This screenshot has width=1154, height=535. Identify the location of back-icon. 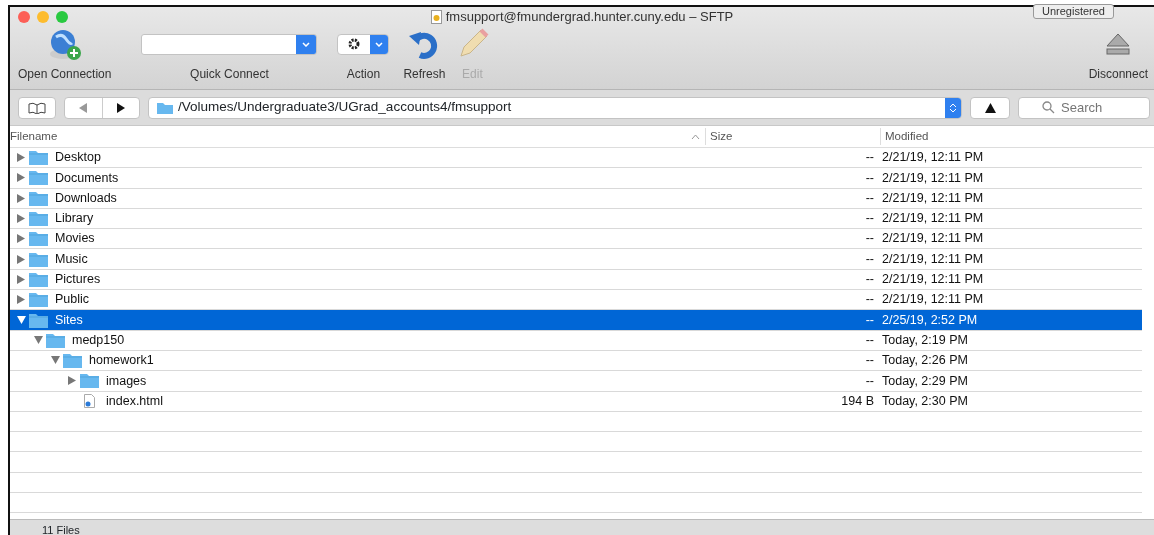
(83, 108).